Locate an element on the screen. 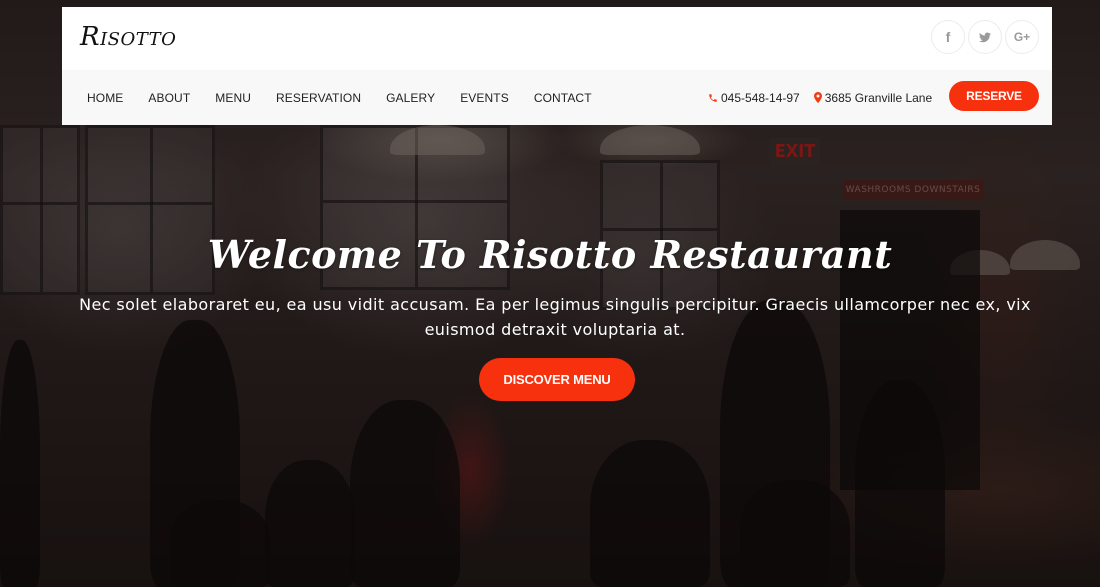 The width and height of the screenshot is (1100, 587). nav-item-menu: MENU is located at coordinates (233, 98).